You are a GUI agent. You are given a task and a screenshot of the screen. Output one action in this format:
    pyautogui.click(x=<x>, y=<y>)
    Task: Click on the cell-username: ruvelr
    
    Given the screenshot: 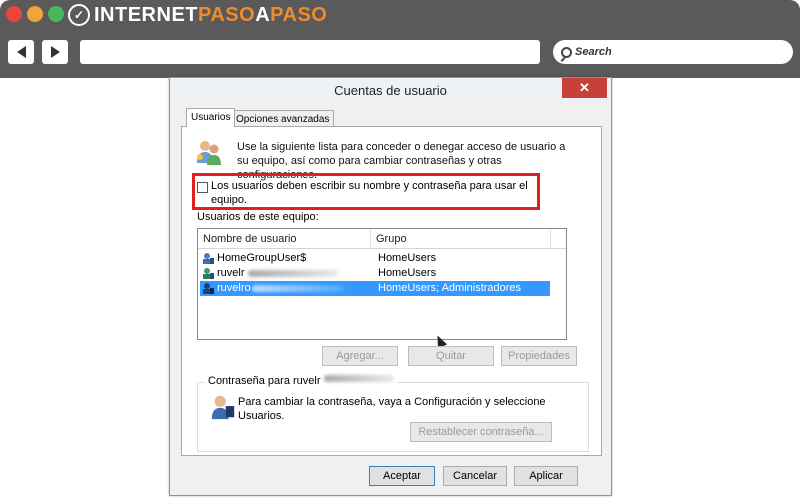 What is the action you would take?
    pyautogui.click(x=231, y=273)
    